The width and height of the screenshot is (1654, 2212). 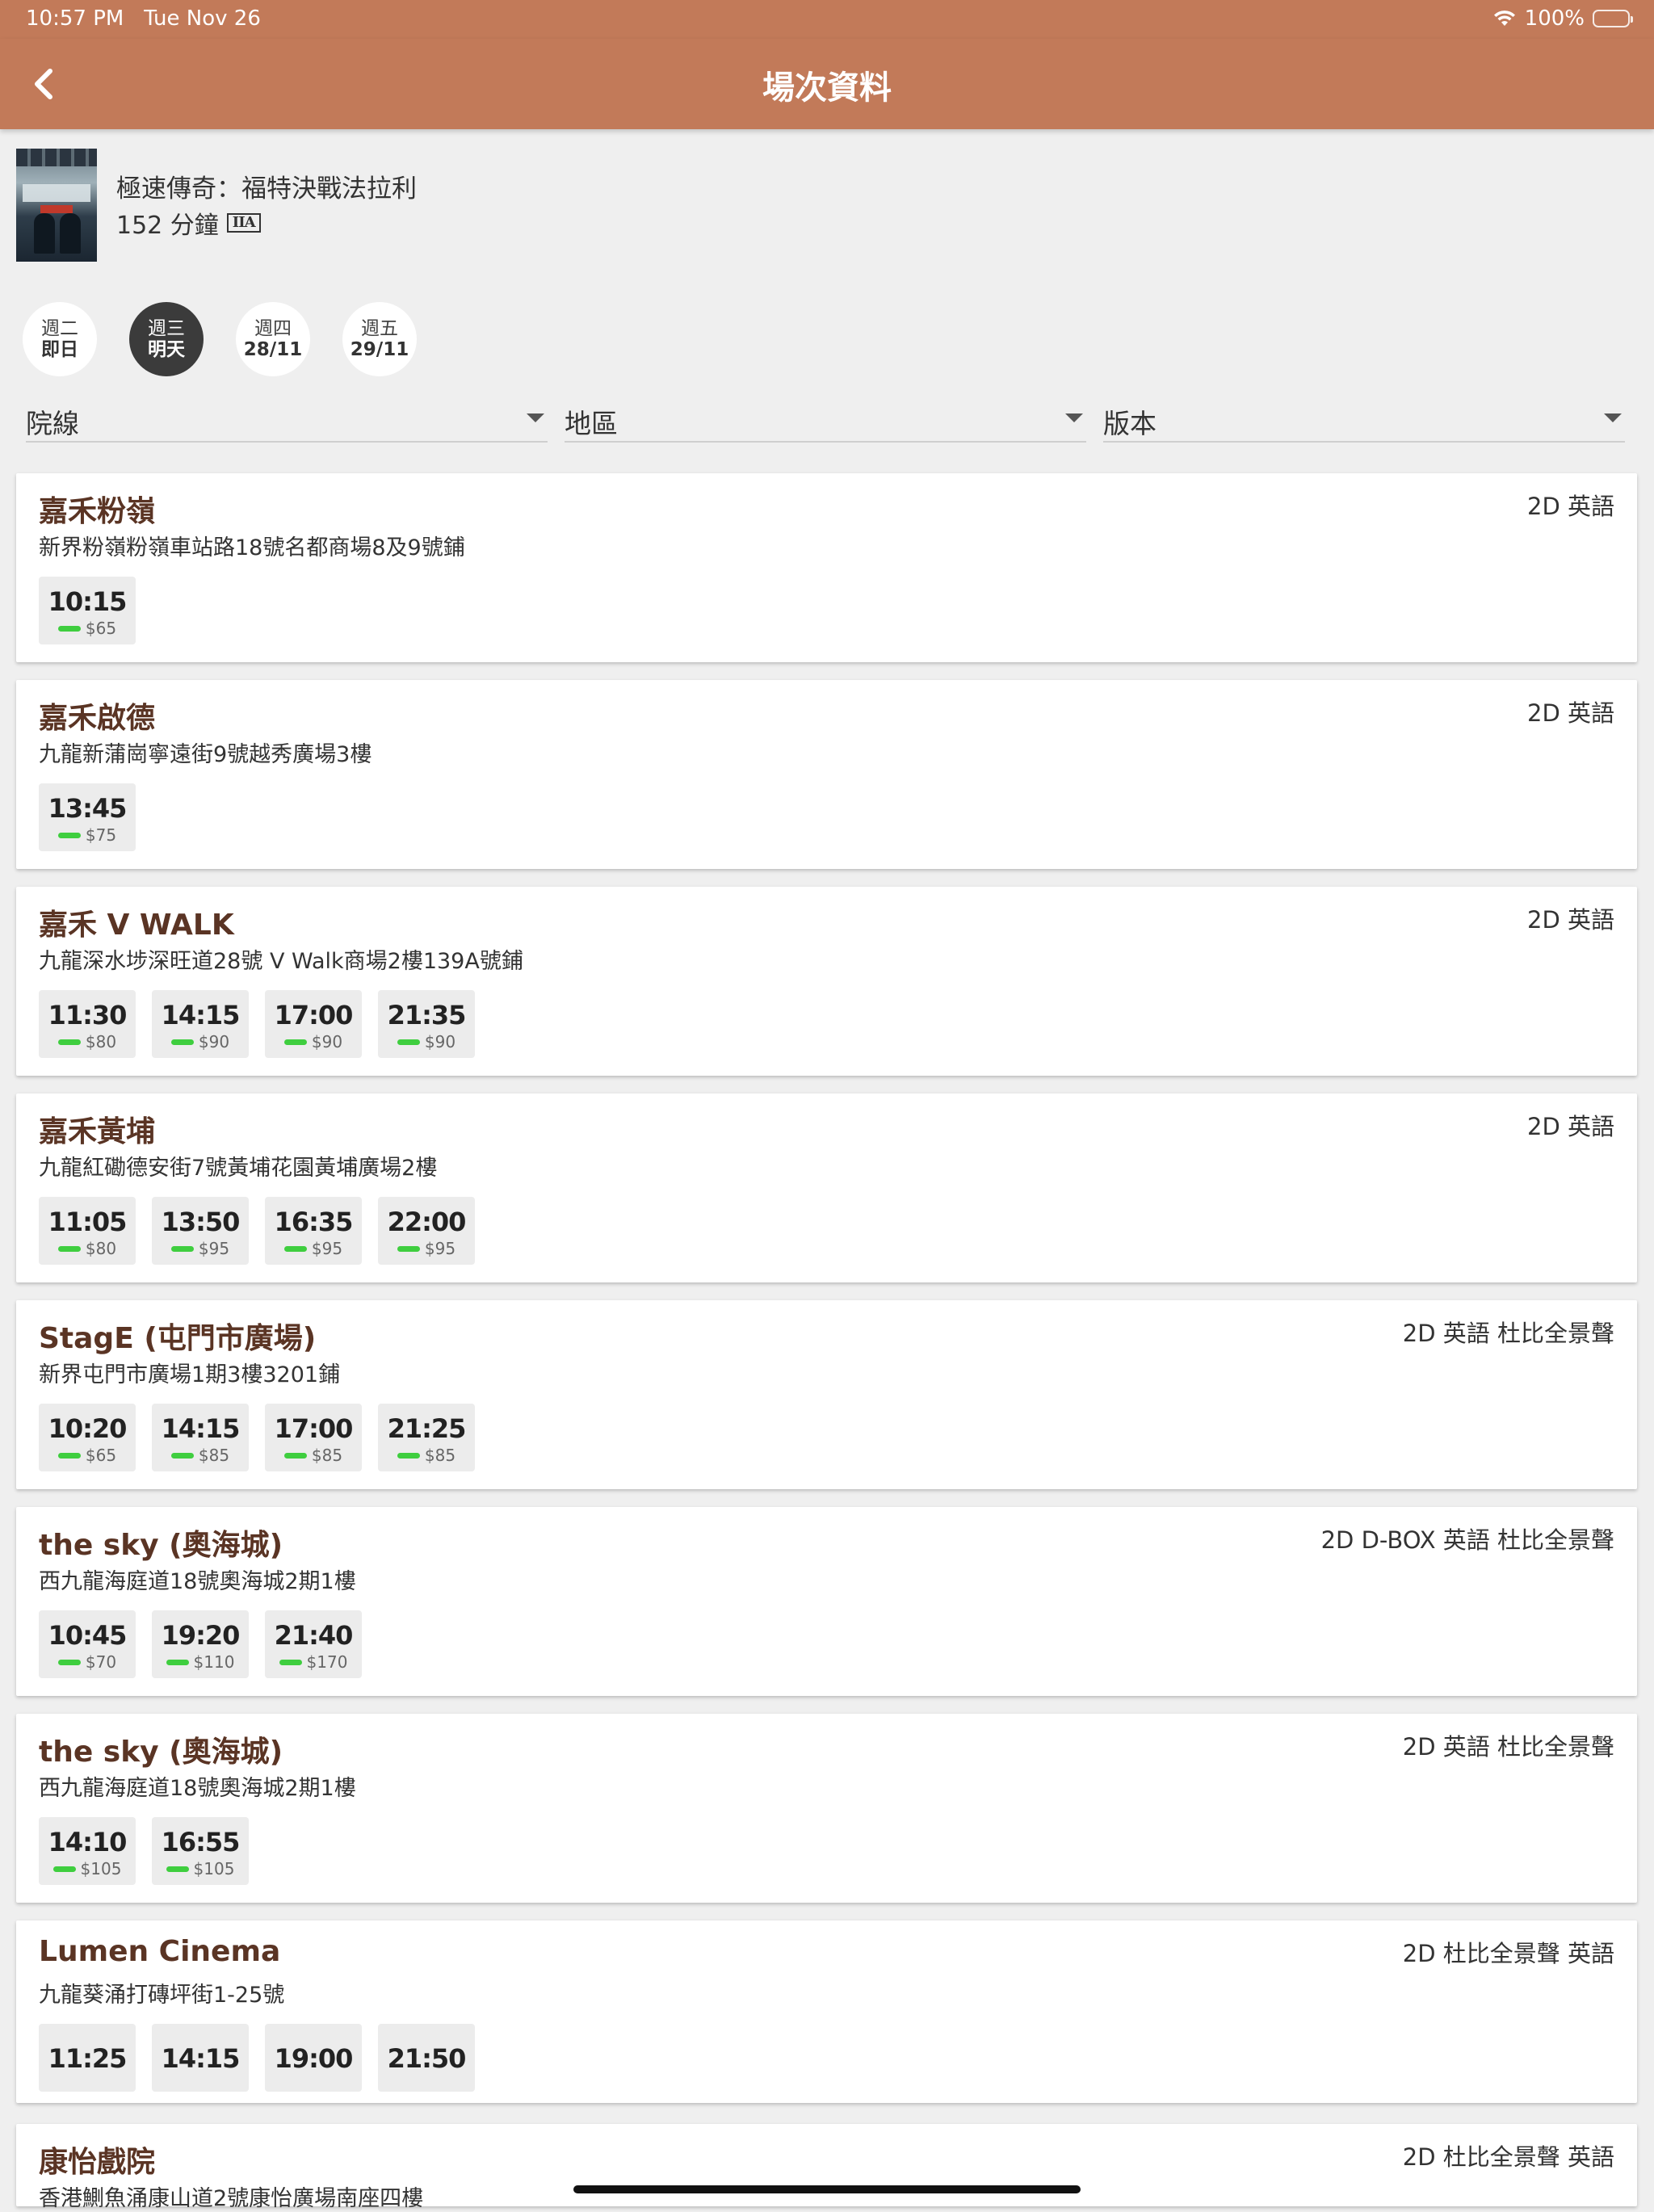 What do you see at coordinates (200, 2058) in the screenshot?
I see `showtime-chip: 14:15` at bounding box center [200, 2058].